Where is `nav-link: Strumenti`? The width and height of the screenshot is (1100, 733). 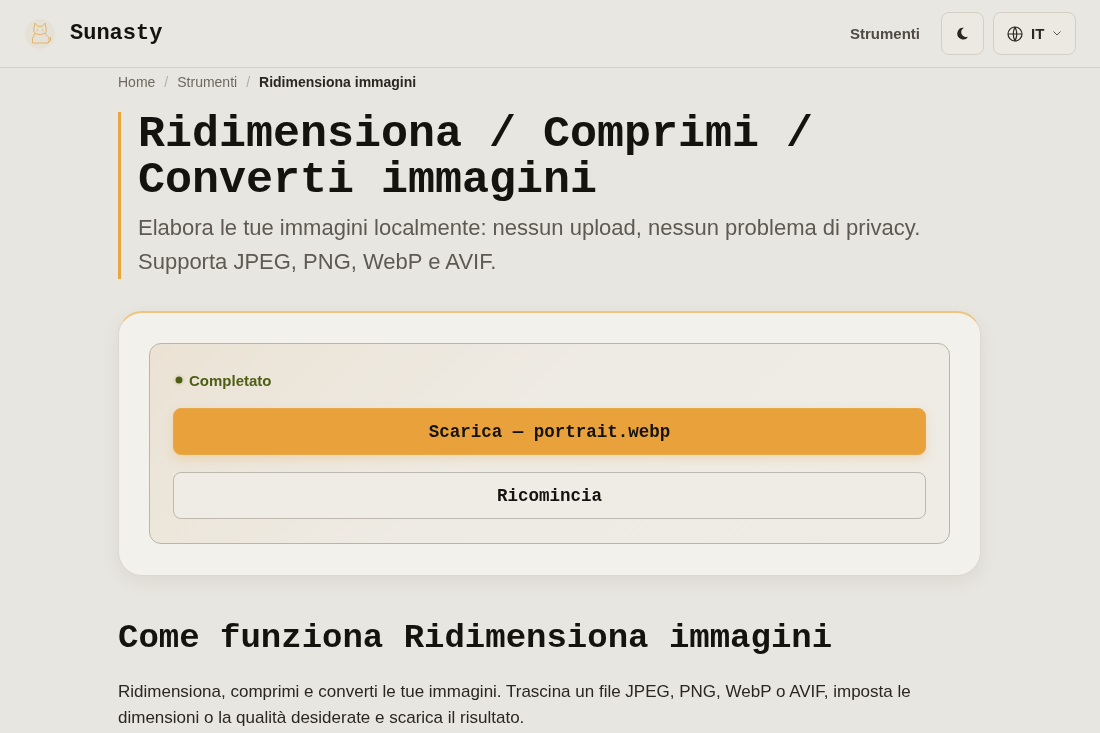
nav-link: Strumenti is located at coordinates (885, 33).